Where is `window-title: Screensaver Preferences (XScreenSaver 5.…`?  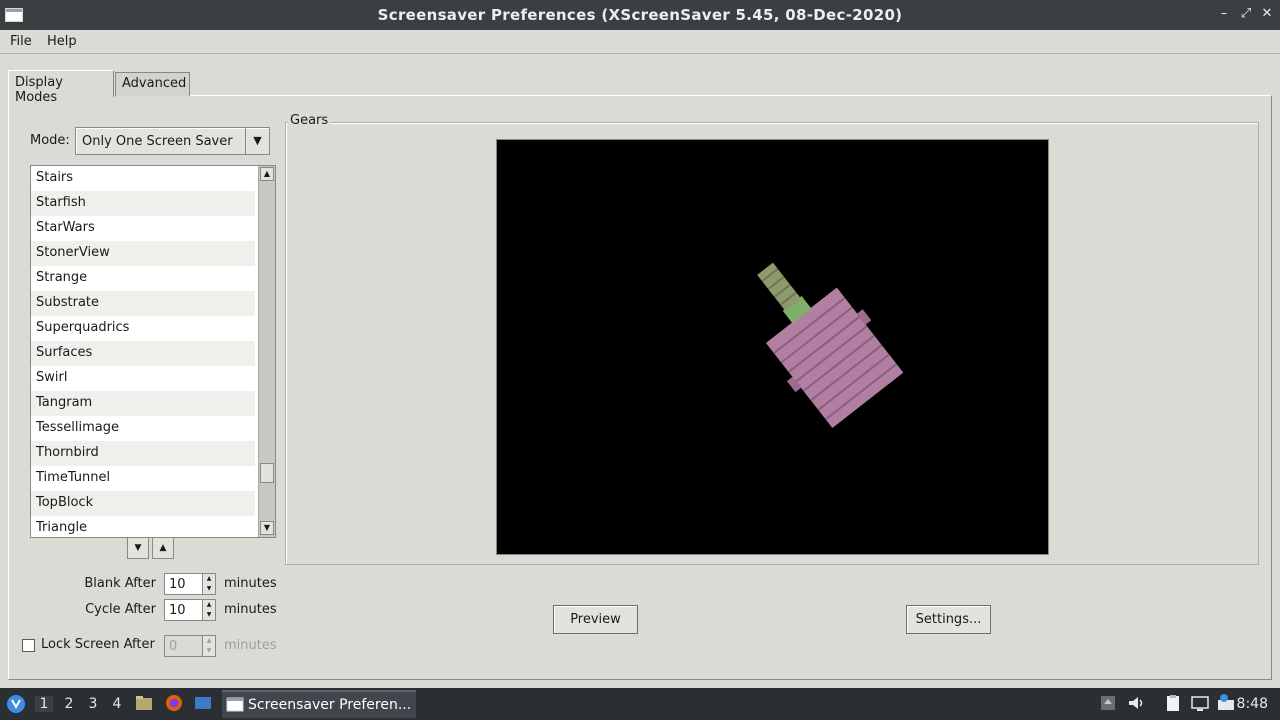 window-title: Screensaver Preferences (XScreenSaver 5.… is located at coordinates (640, 15).